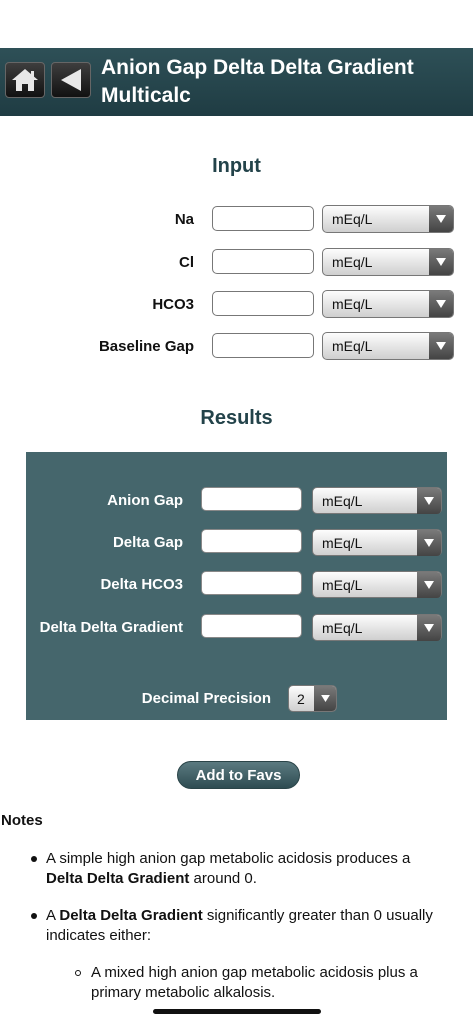  What do you see at coordinates (237, 1011) in the screenshot?
I see `home-indicator` at bounding box center [237, 1011].